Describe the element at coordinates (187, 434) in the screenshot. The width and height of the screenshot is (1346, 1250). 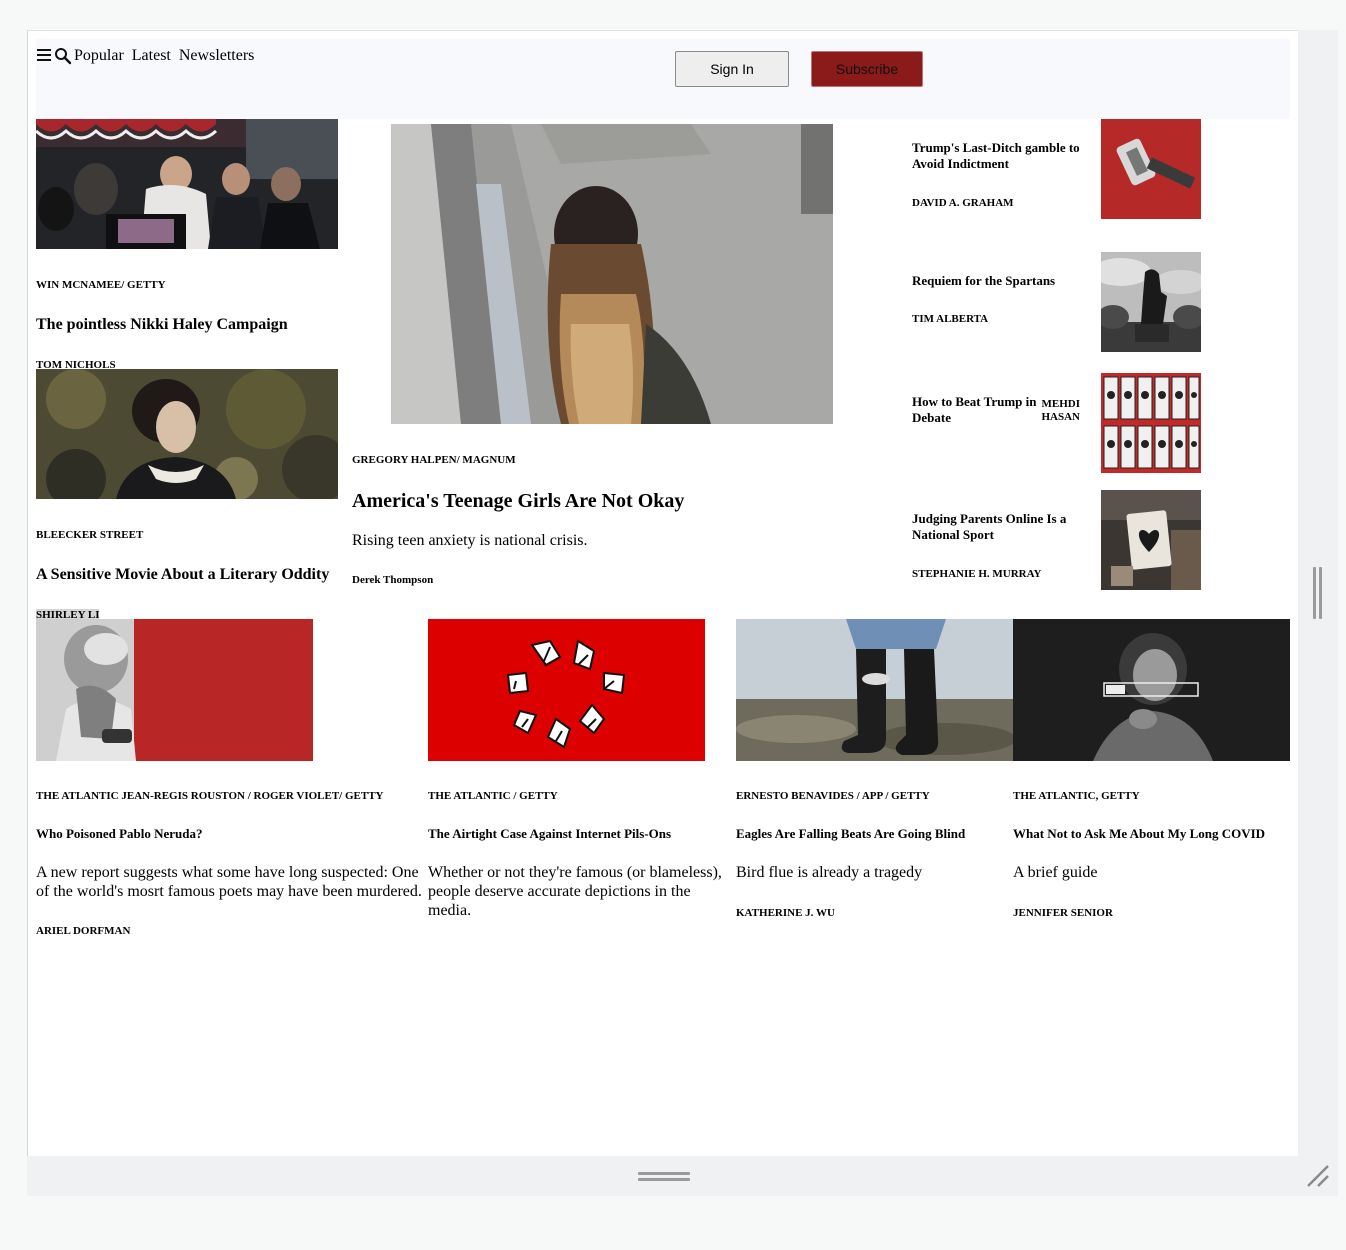
I see `period-drama-woman-photo` at that location.